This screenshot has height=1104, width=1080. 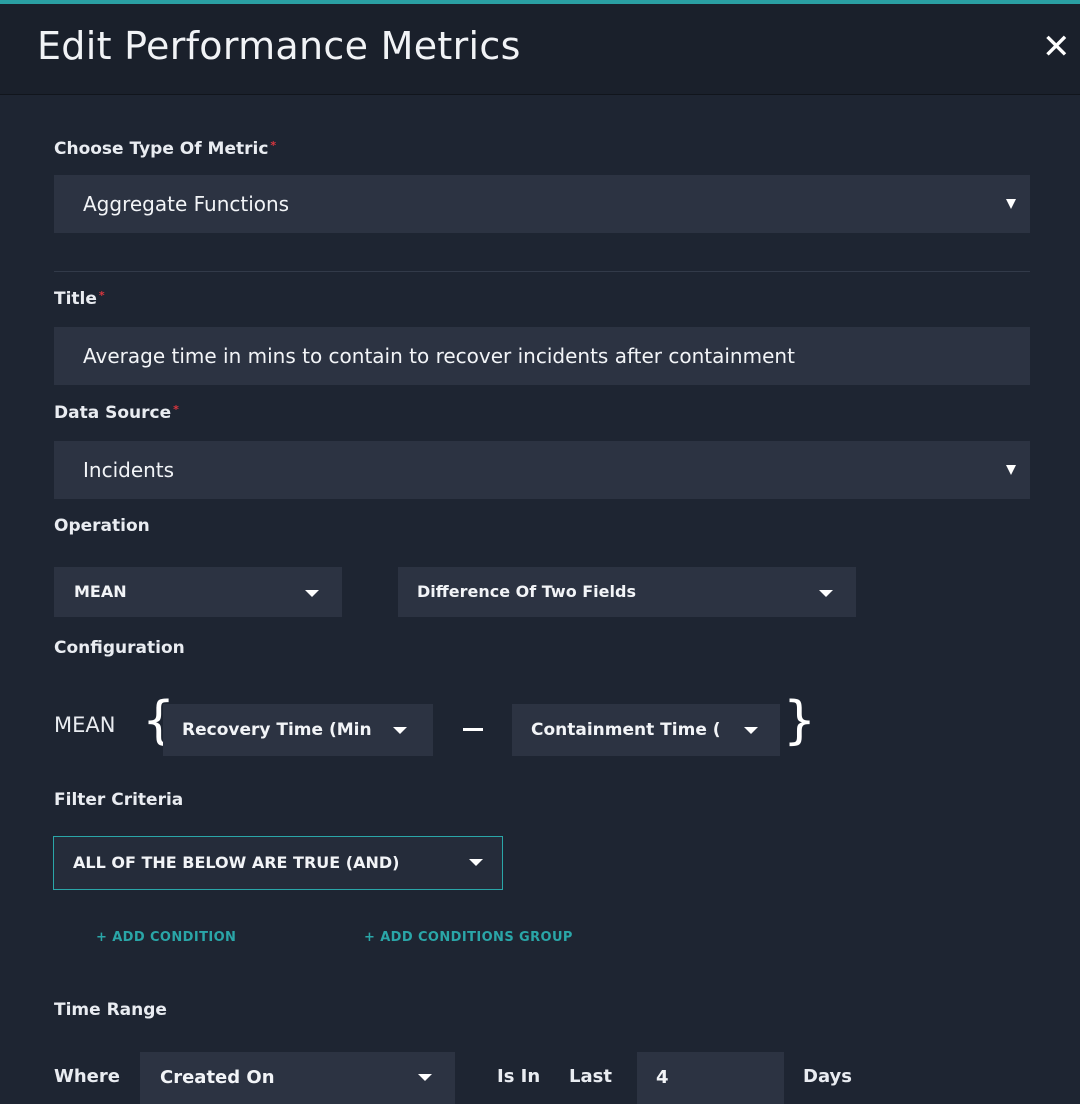 What do you see at coordinates (542, 204) in the screenshot?
I see `metric-type-select: Aggregate Functions` at bounding box center [542, 204].